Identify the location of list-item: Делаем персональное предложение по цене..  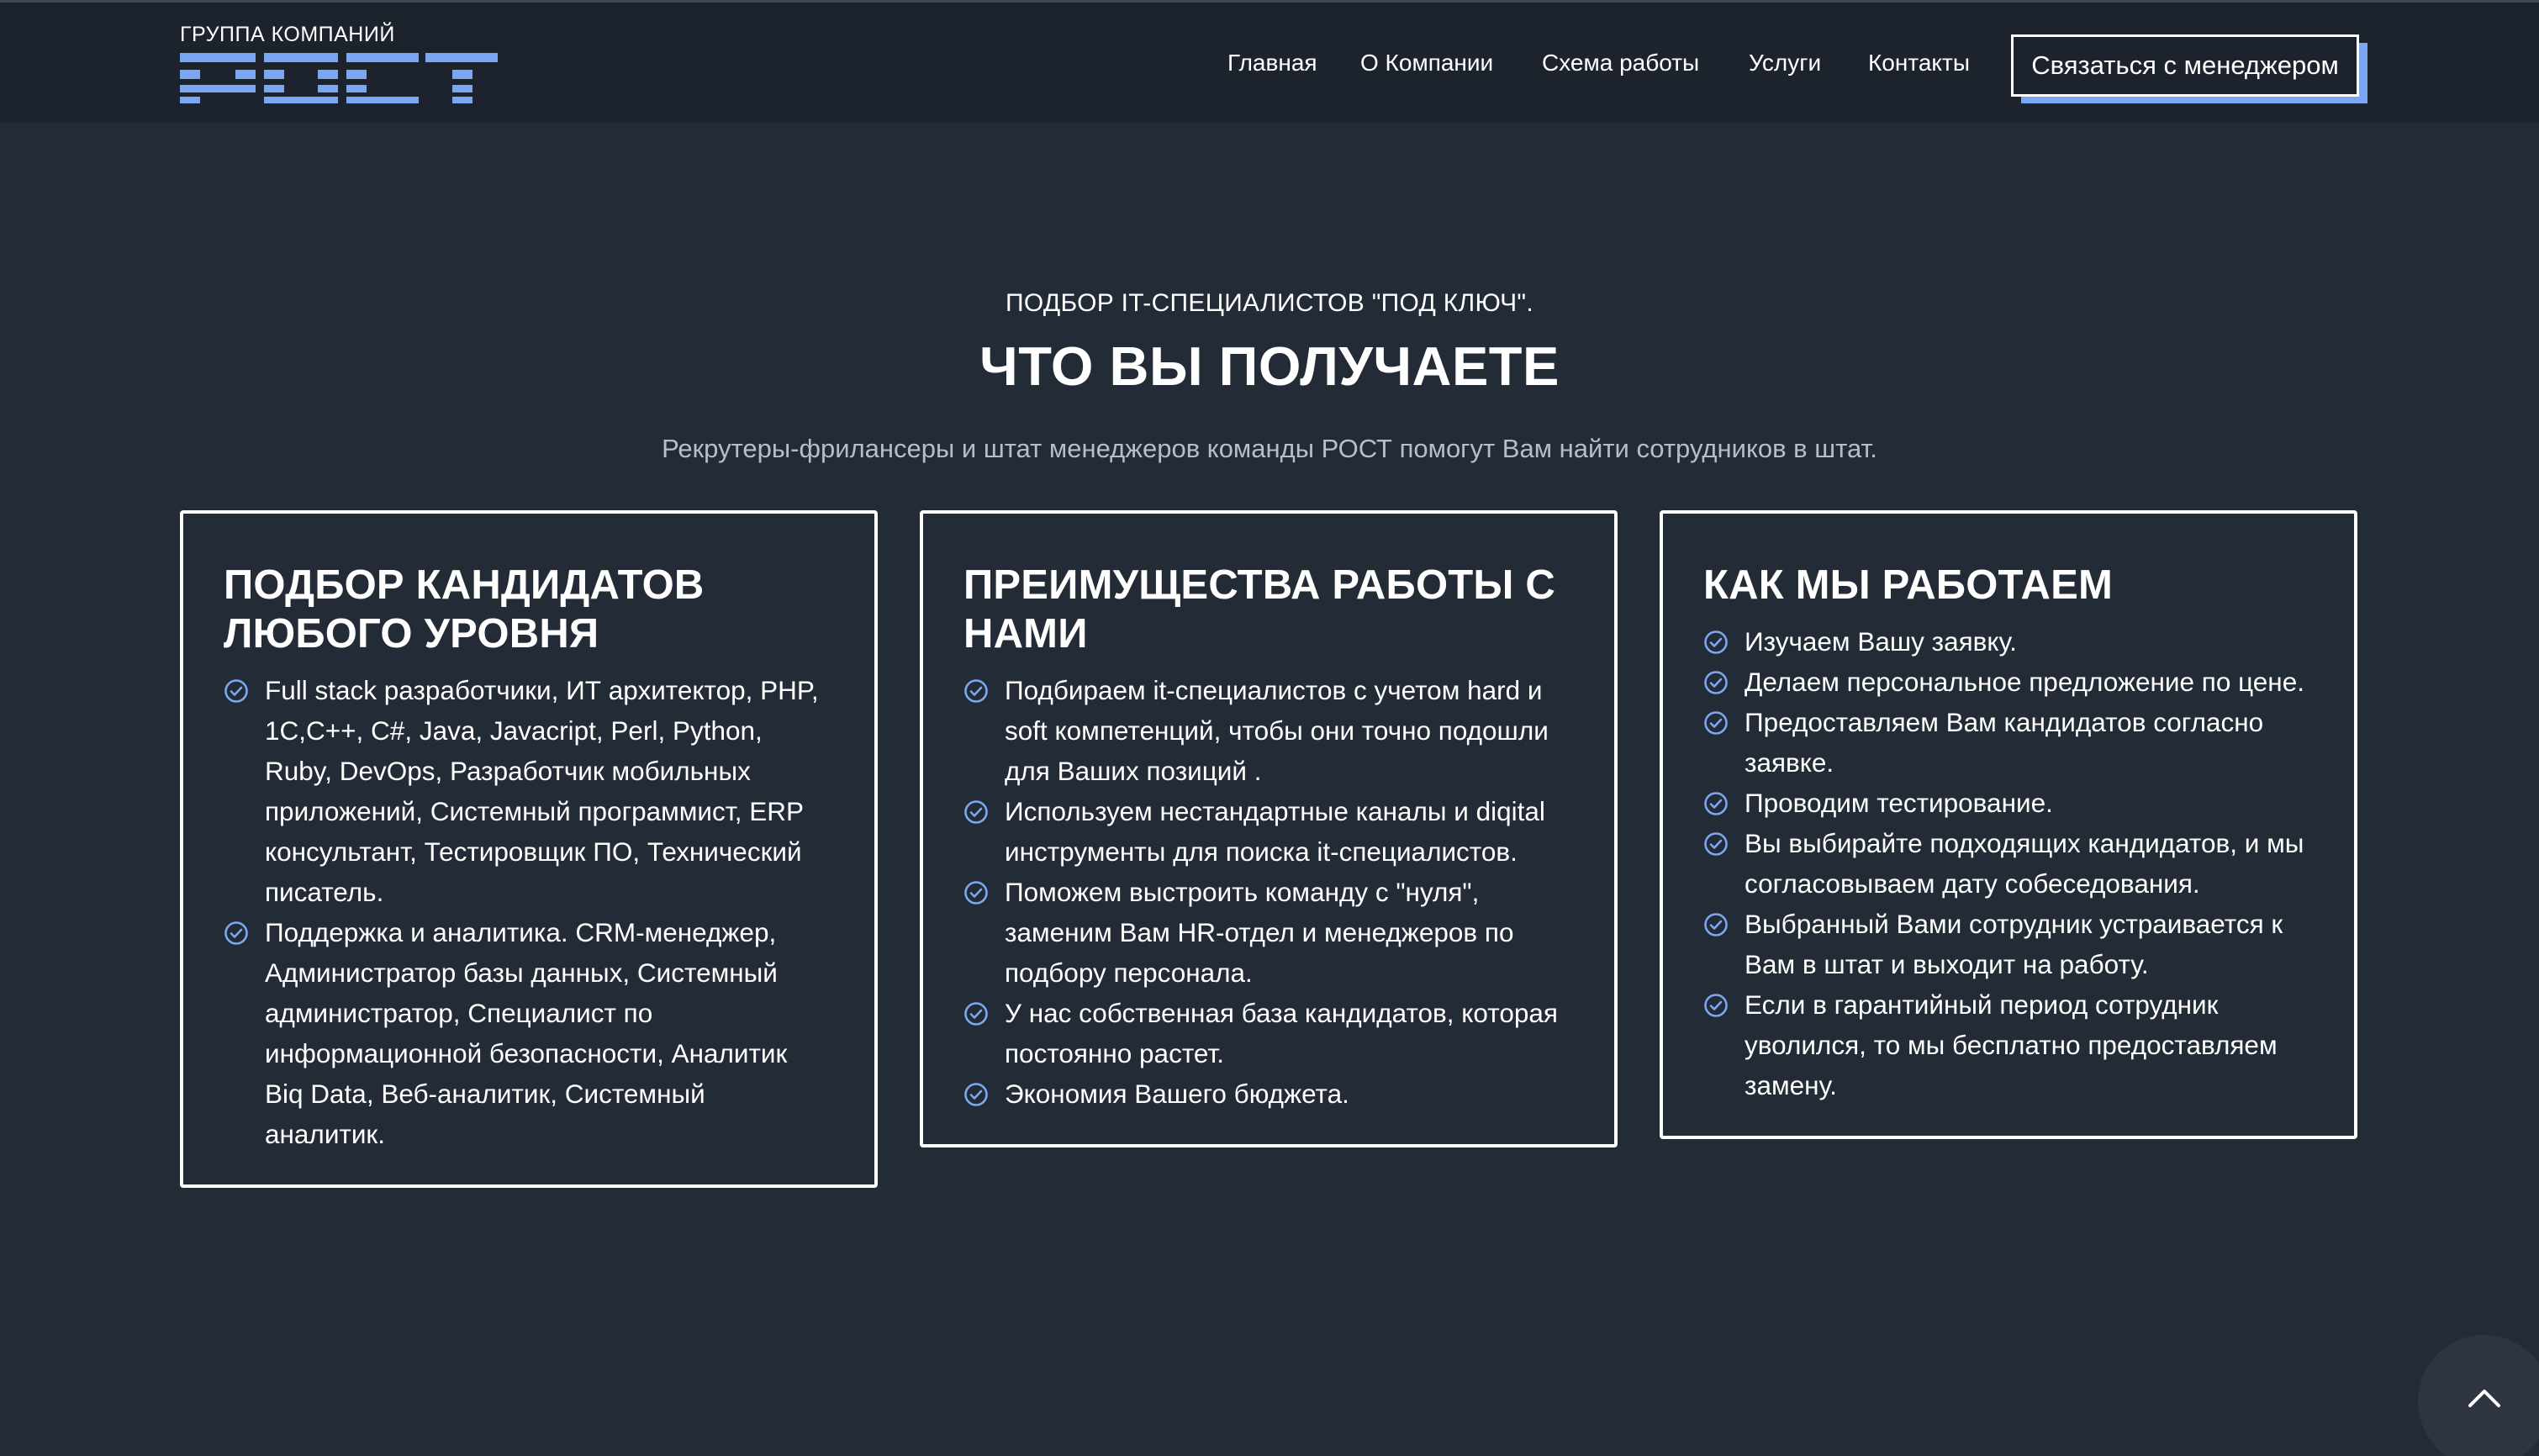
(2007, 682).